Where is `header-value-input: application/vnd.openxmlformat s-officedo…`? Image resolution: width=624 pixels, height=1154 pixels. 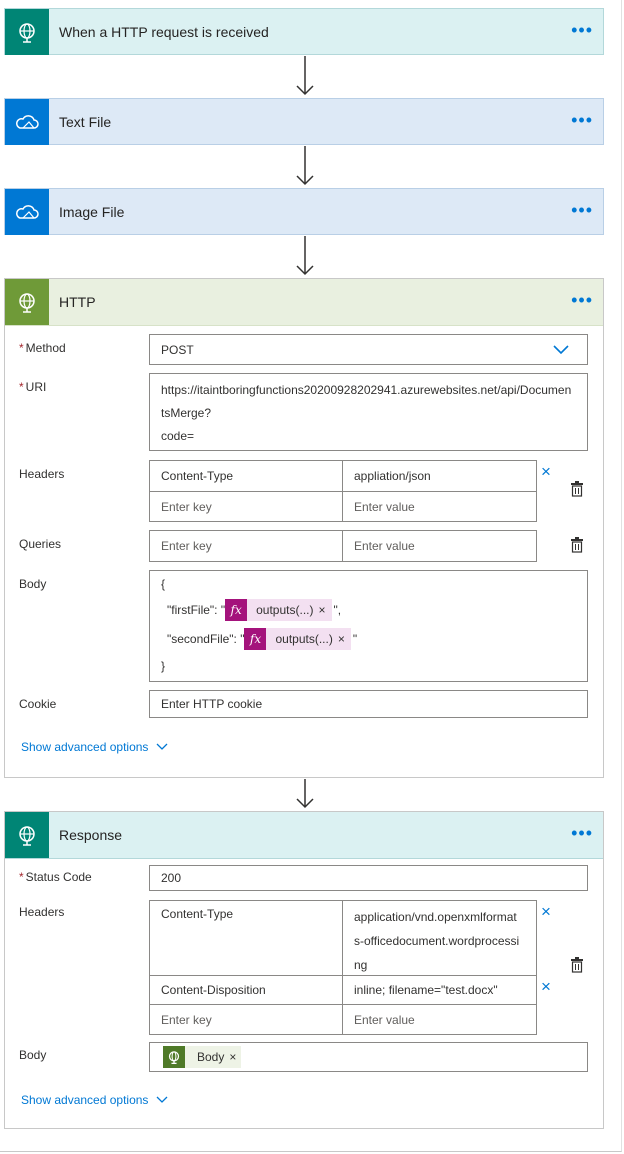
header-value-input: application/vnd.openxmlformat s-officedo… is located at coordinates (439, 938).